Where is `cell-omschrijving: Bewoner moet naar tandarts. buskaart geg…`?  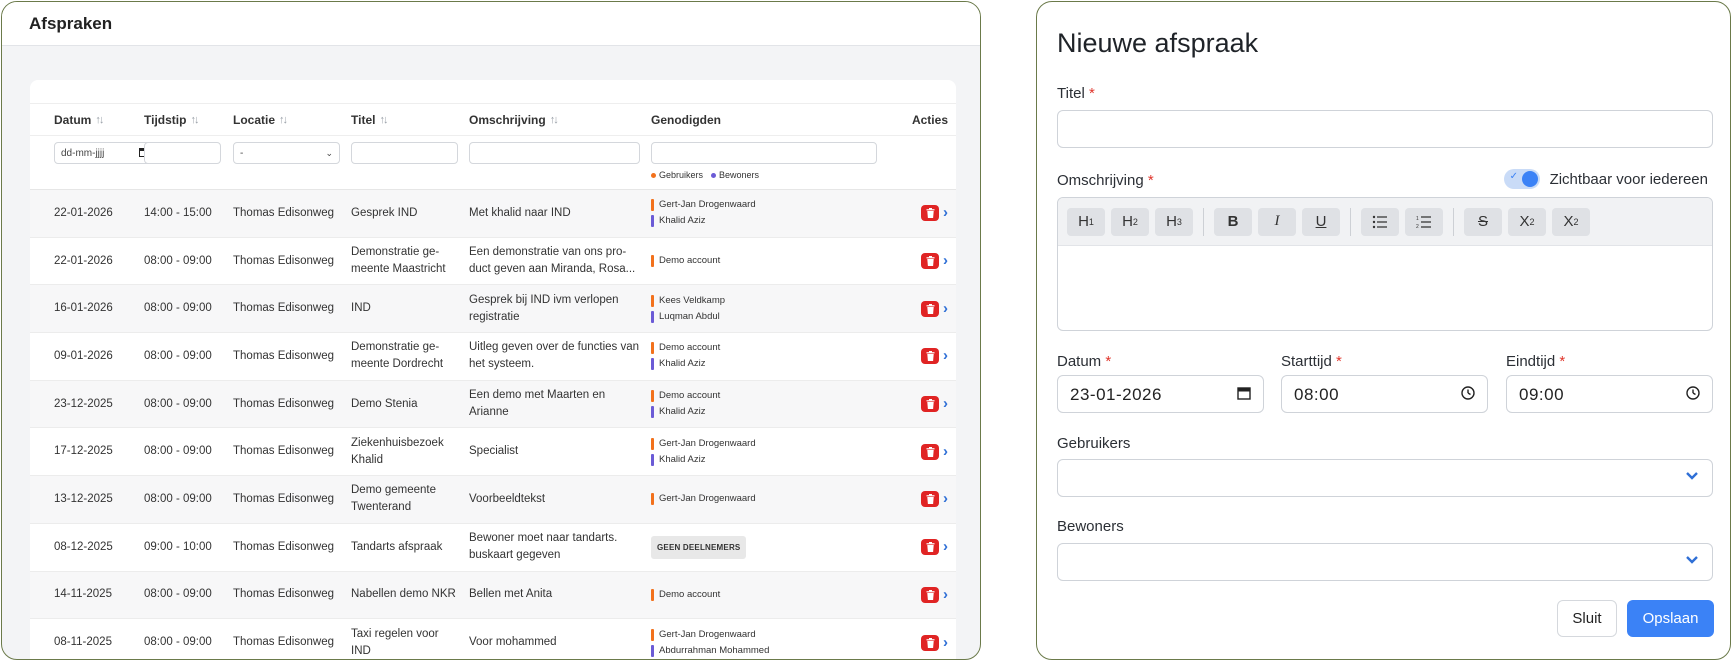 cell-omschrijving: Bewoner moet naar tandarts. buskaart geg… is located at coordinates (543, 547).